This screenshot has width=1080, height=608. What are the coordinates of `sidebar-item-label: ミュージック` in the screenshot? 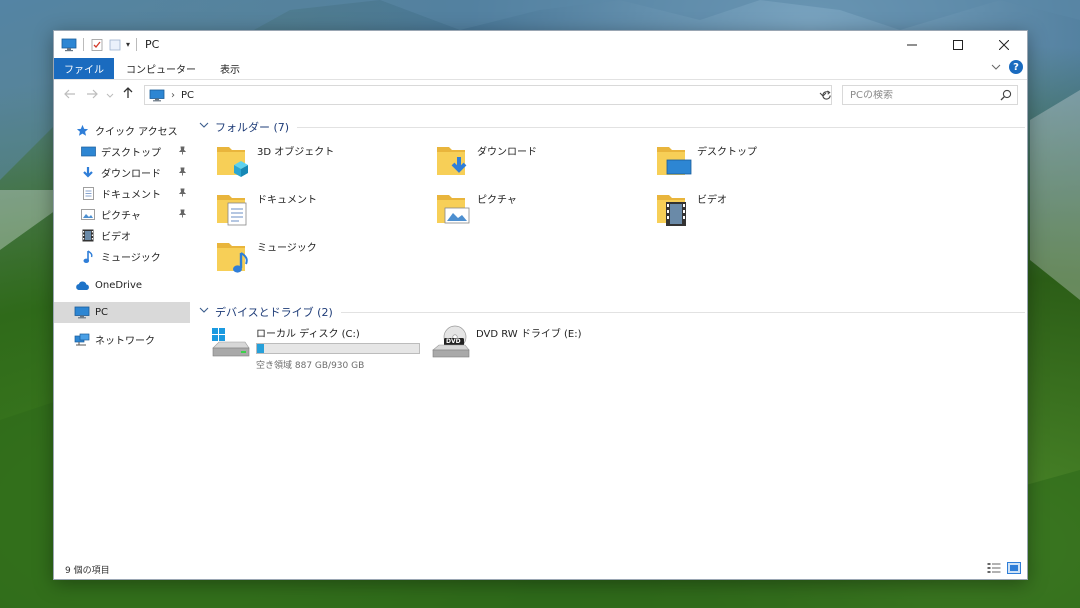 It's located at (131, 258).